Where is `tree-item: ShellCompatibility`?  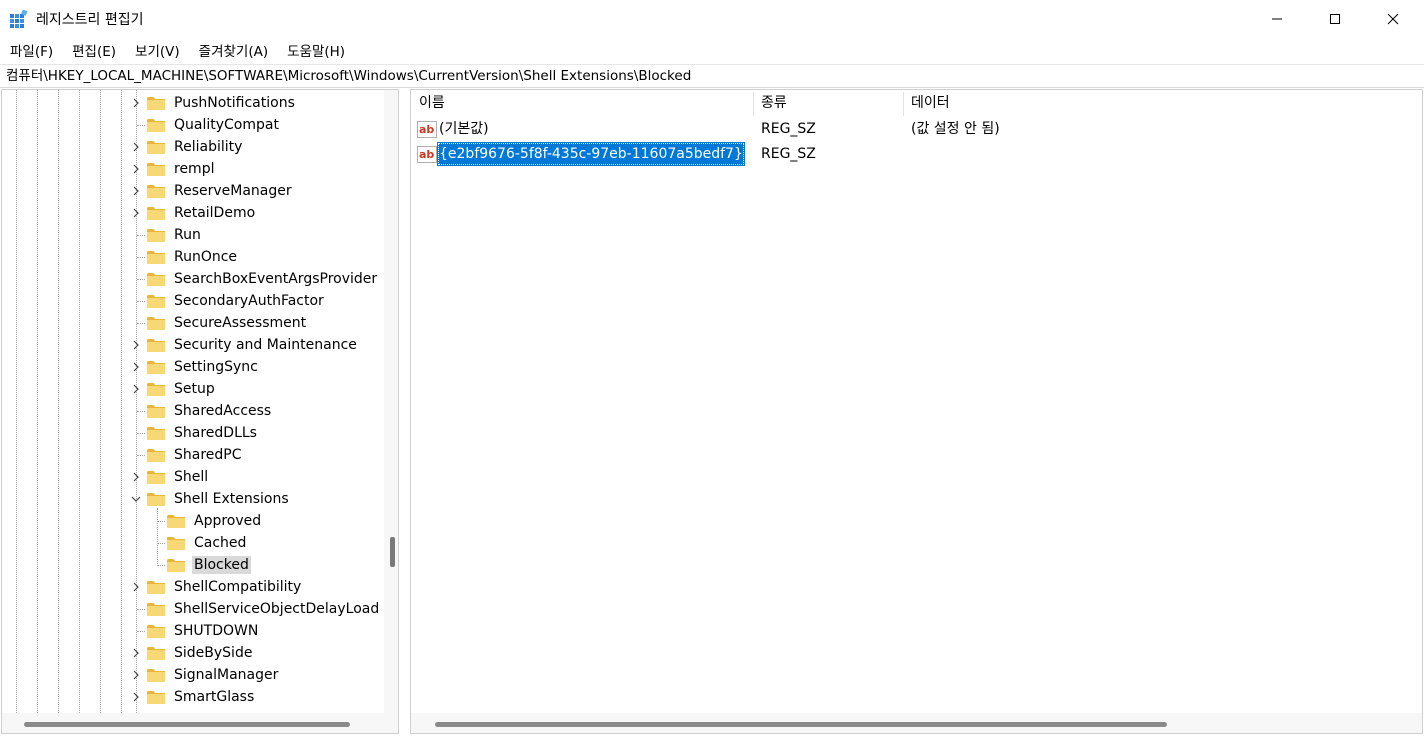
tree-item: ShellCompatibility is located at coordinates (224, 587).